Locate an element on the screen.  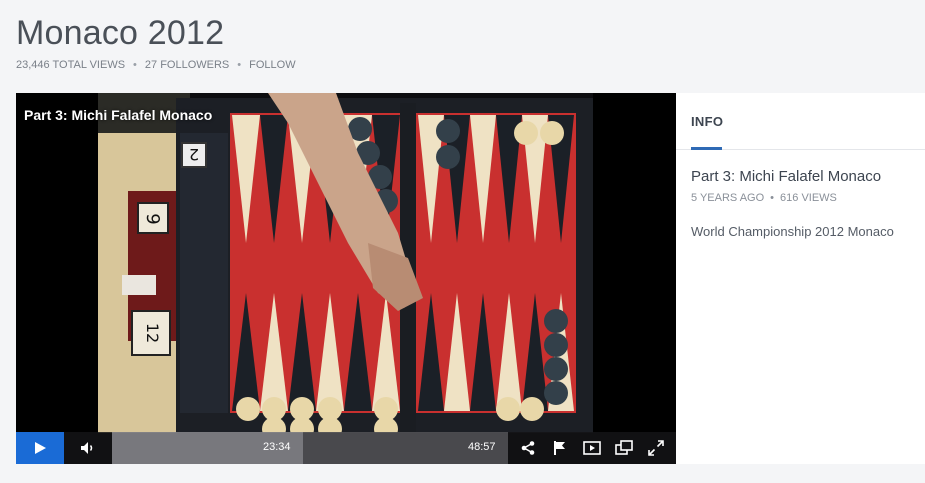
embed-icon is located at coordinates (592, 448).